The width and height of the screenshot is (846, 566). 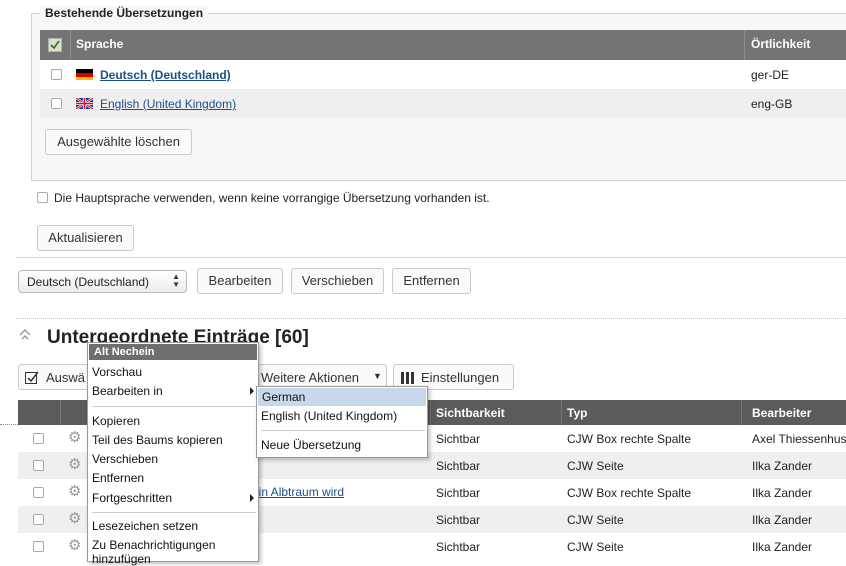 I want to click on menu-item-copy-subtree: Teil des Baums kopieren, so click(x=157, y=440).